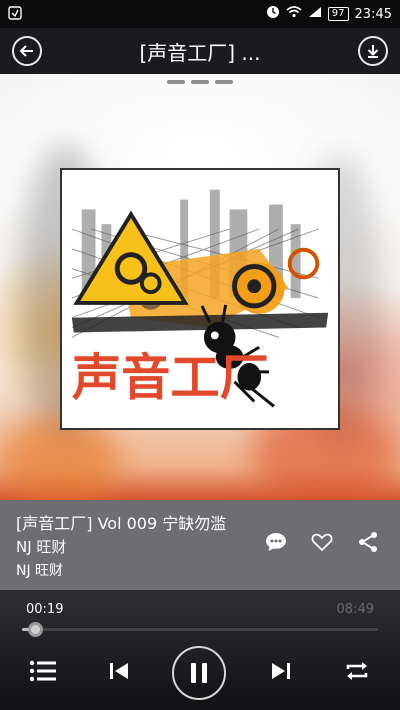 The width and height of the screenshot is (400, 710). I want to click on page-indicator, so click(200, 82).